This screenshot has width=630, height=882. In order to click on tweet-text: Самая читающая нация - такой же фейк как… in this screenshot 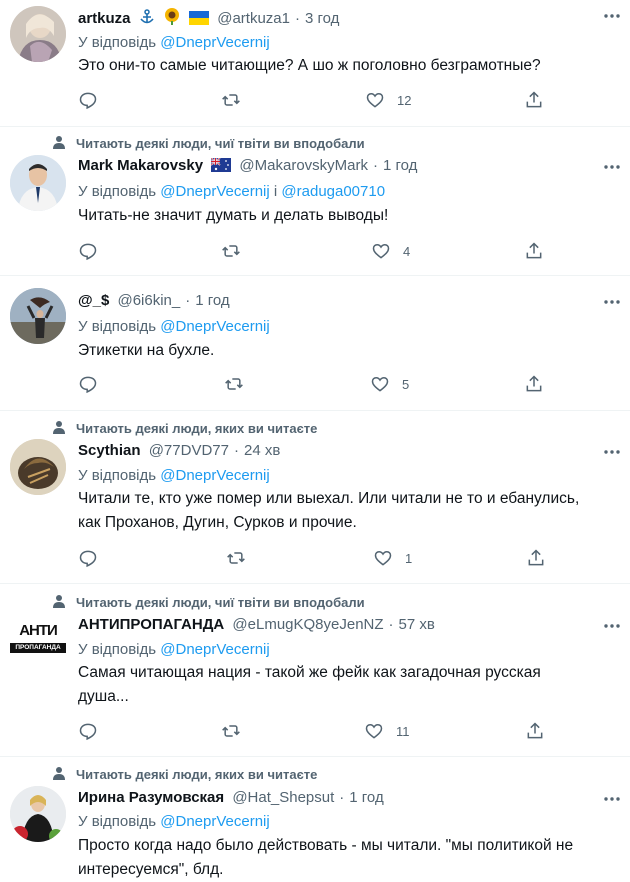, I will do `click(354, 685)`.